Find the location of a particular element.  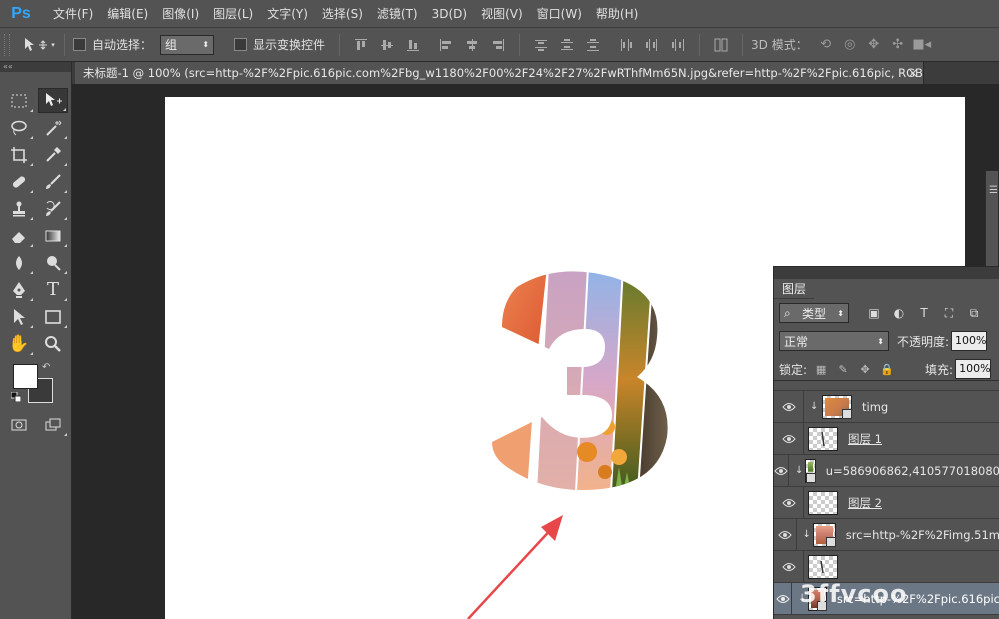

rectangle-tool-icon is located at coordinates (53, 316).